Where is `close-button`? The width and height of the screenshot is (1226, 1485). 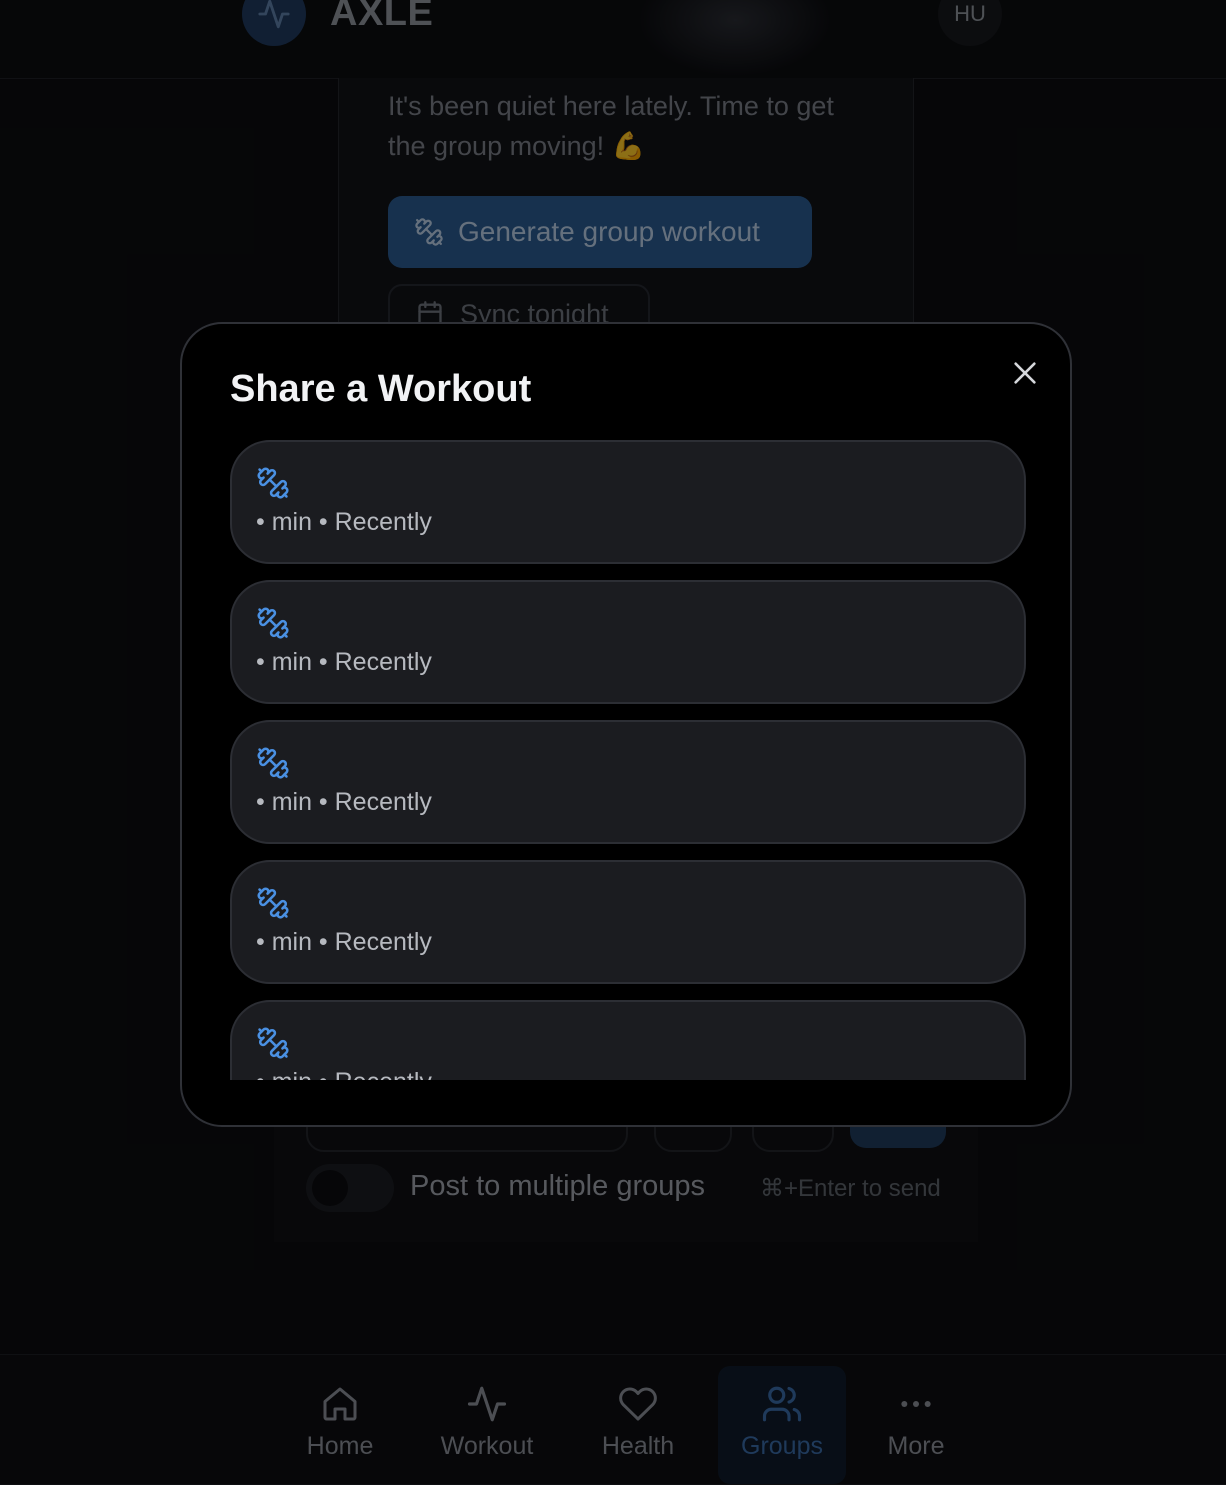
close-button is located at coordinates (1025, 373).